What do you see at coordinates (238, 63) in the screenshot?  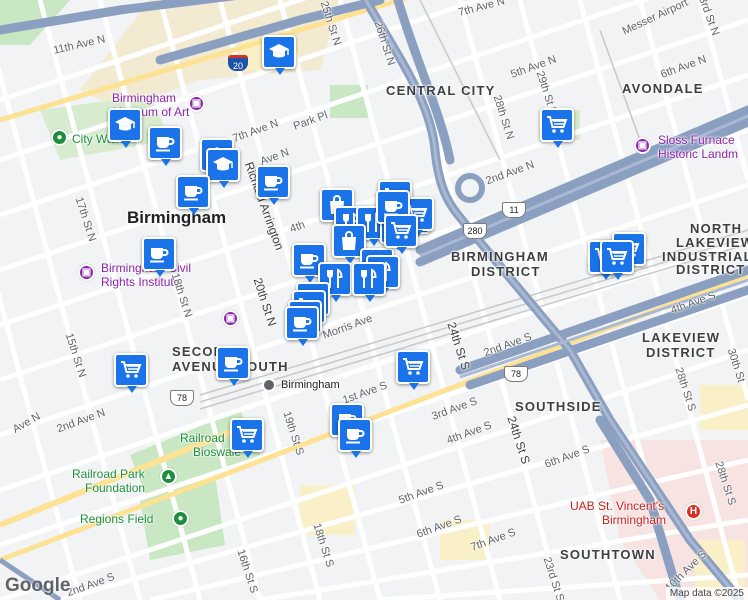 I see `interstate-20-shield: 20` at bounding box center [238, 63].